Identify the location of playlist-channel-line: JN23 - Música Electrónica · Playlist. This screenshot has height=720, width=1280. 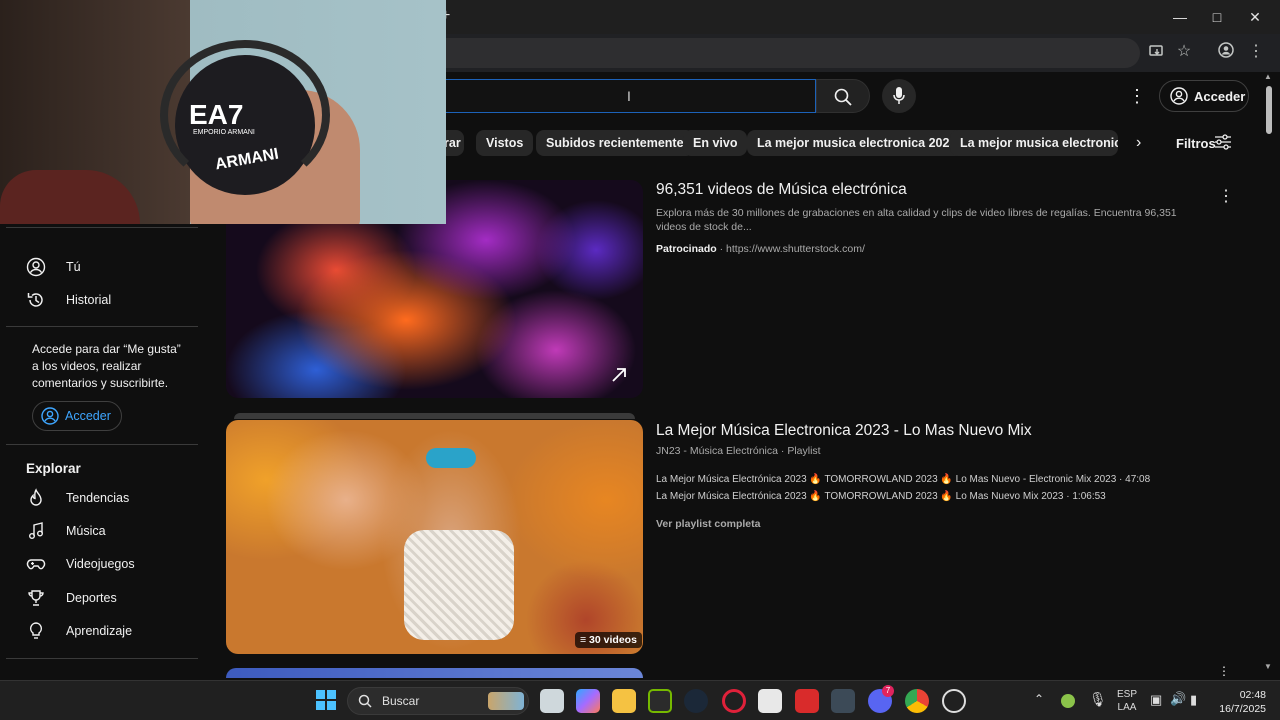
(738, 451).